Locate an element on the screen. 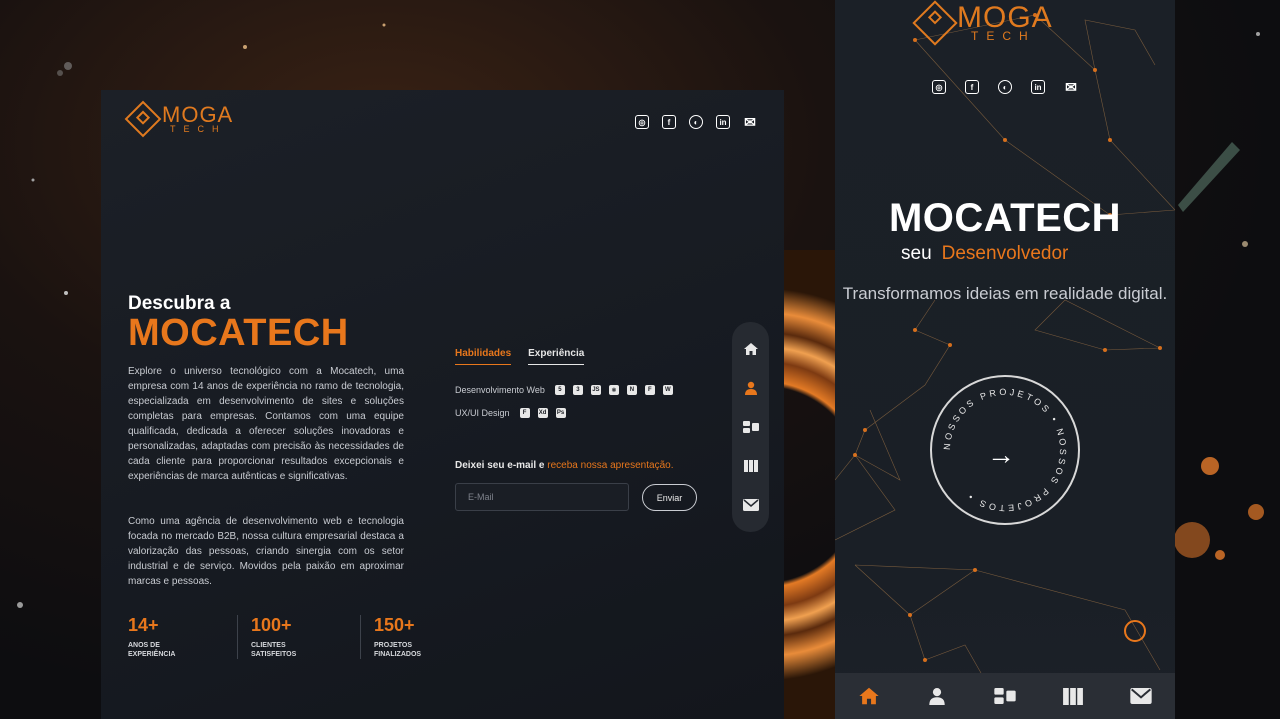  skill-row-design: UX/UI Design F Xd Ps is located at coordinates (510, 413).